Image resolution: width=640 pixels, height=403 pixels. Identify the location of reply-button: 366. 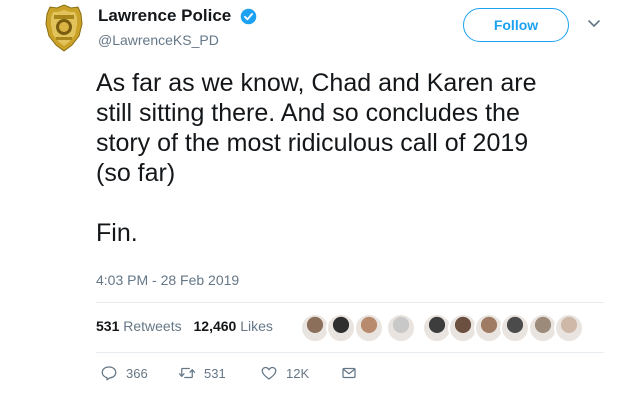
(124, 373).